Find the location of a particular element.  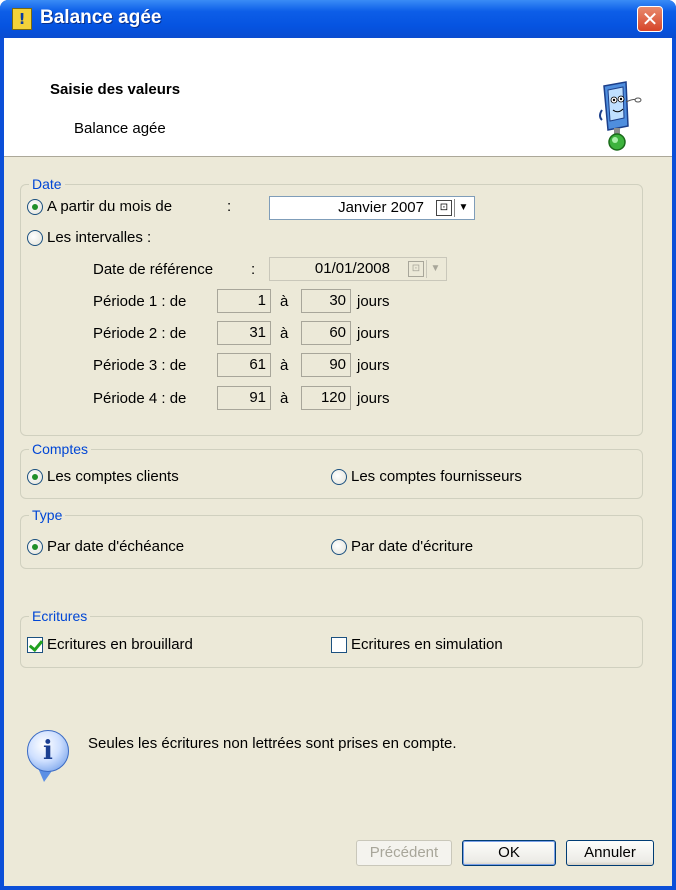

month-value: Janvier 2007 is located at coordinates (381, 207).